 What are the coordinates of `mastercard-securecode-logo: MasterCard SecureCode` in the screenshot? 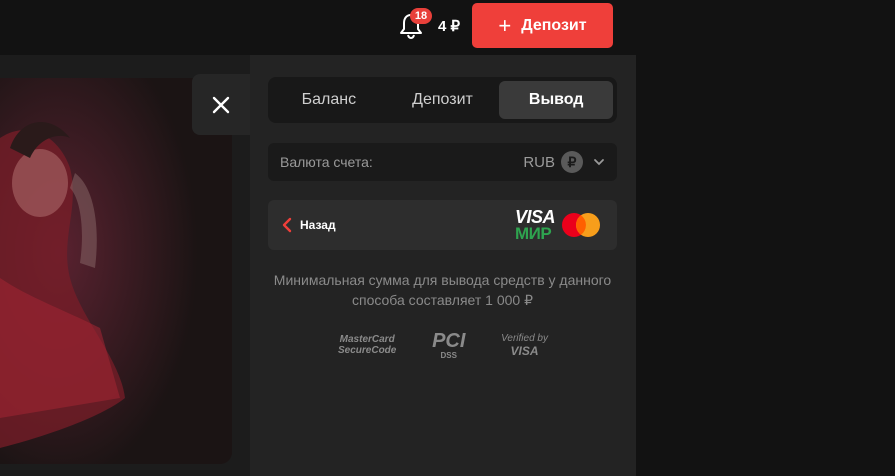 It's located at (367, 345).